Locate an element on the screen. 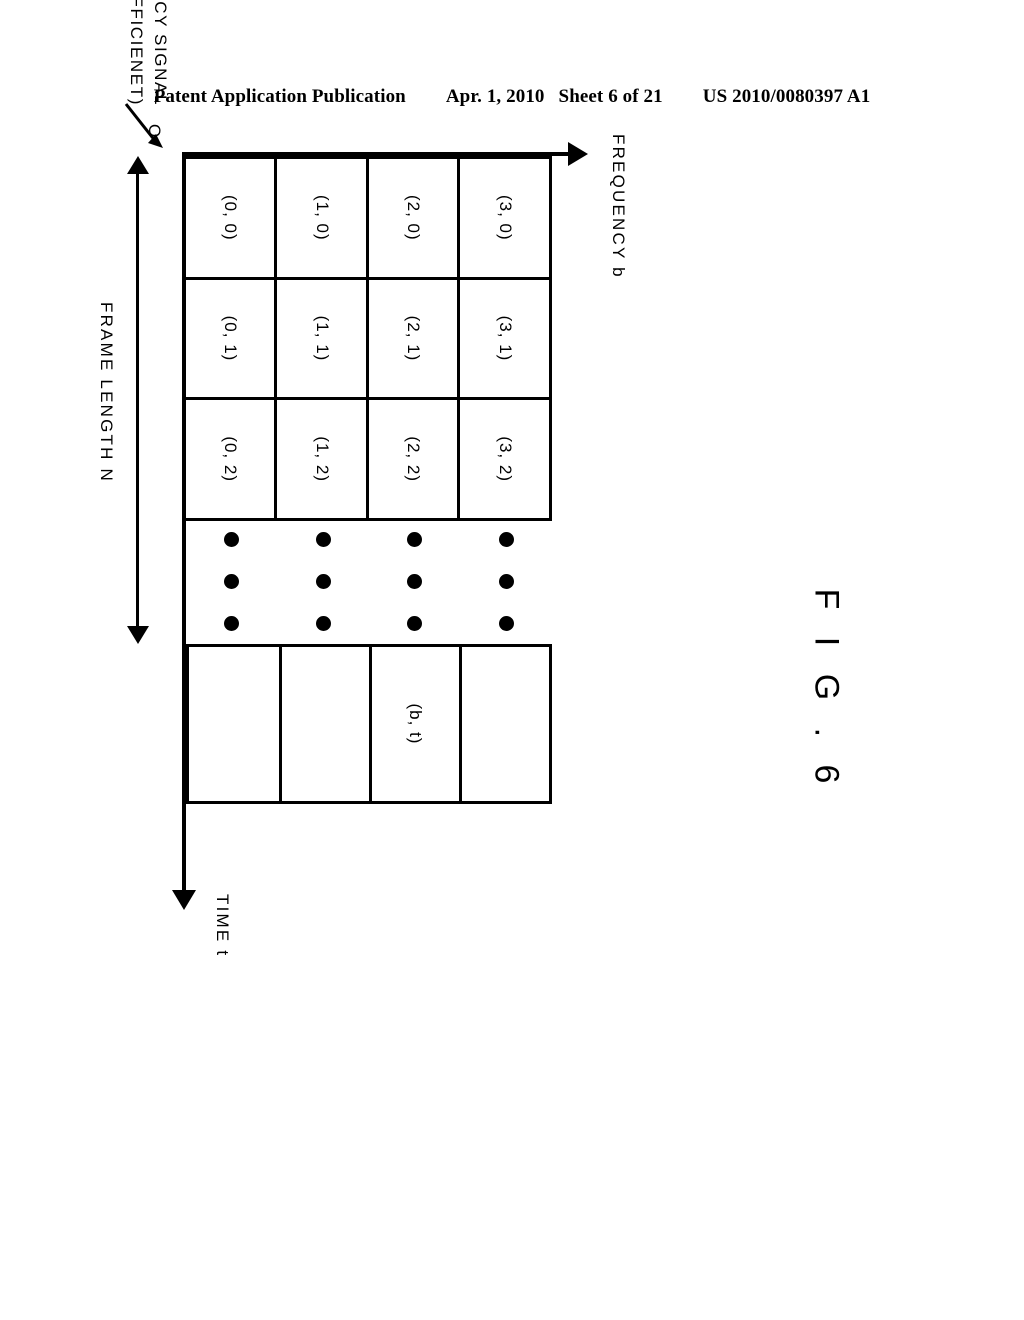 This screenshot has width=1024, height=1320. time-axis-label: TIME t is located at coordinates (222, 926).